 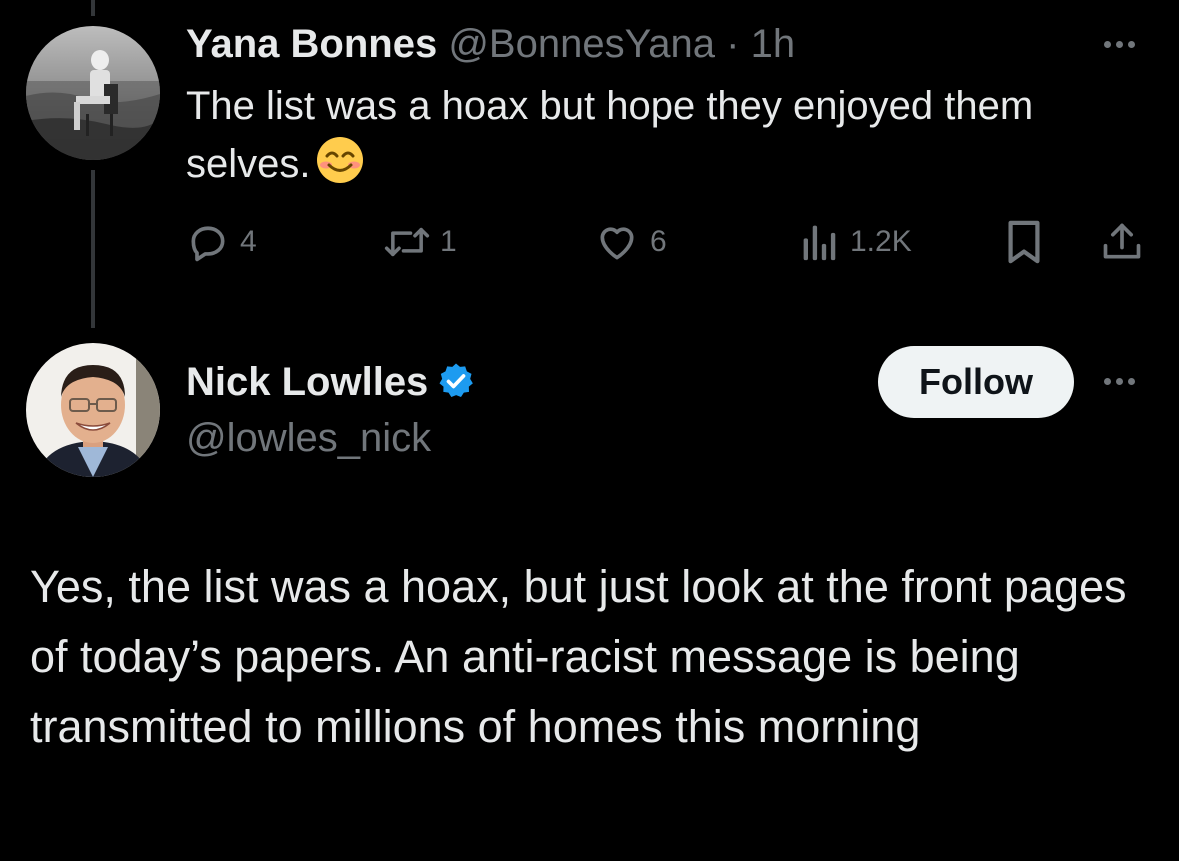 What do you see at coordinates (93, 249) in the screenshot?
I see `thread-connector` at bounding box center [93, 249].